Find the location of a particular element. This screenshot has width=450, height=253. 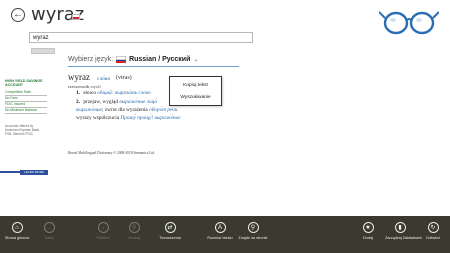

find-on-page-button: ⚲ Znajdź na stronie is located at coordinates (253, 231).